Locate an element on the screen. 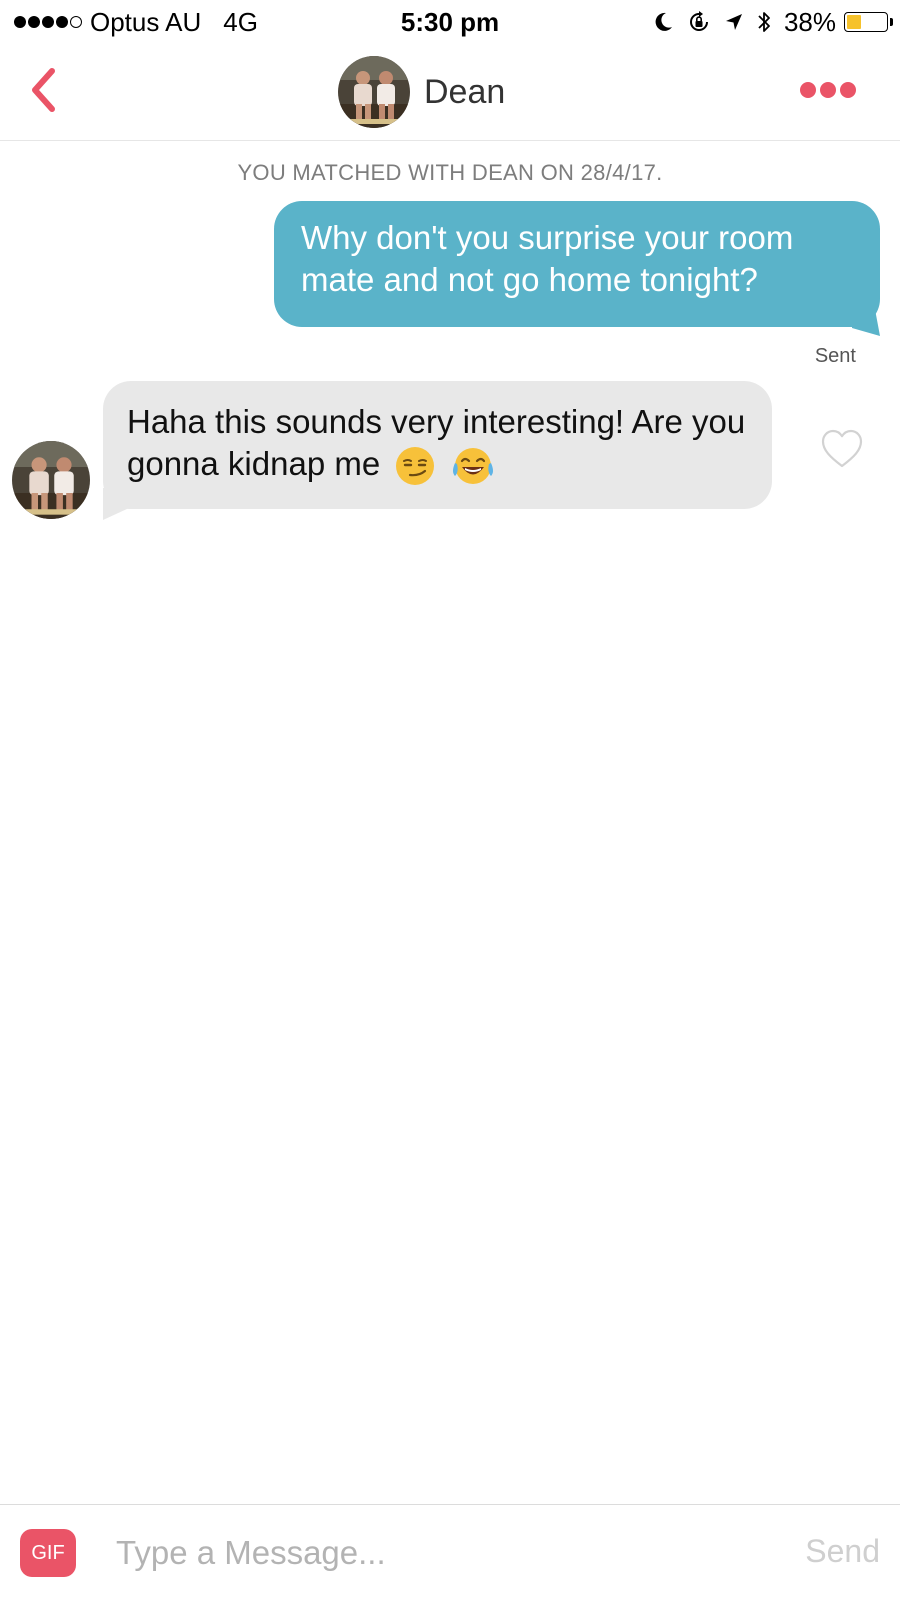 The image size is (900, 1601). match-notice: YOU MATCHED WITH DEAN ON 28/4/17. is located at coordinates (450, 172).